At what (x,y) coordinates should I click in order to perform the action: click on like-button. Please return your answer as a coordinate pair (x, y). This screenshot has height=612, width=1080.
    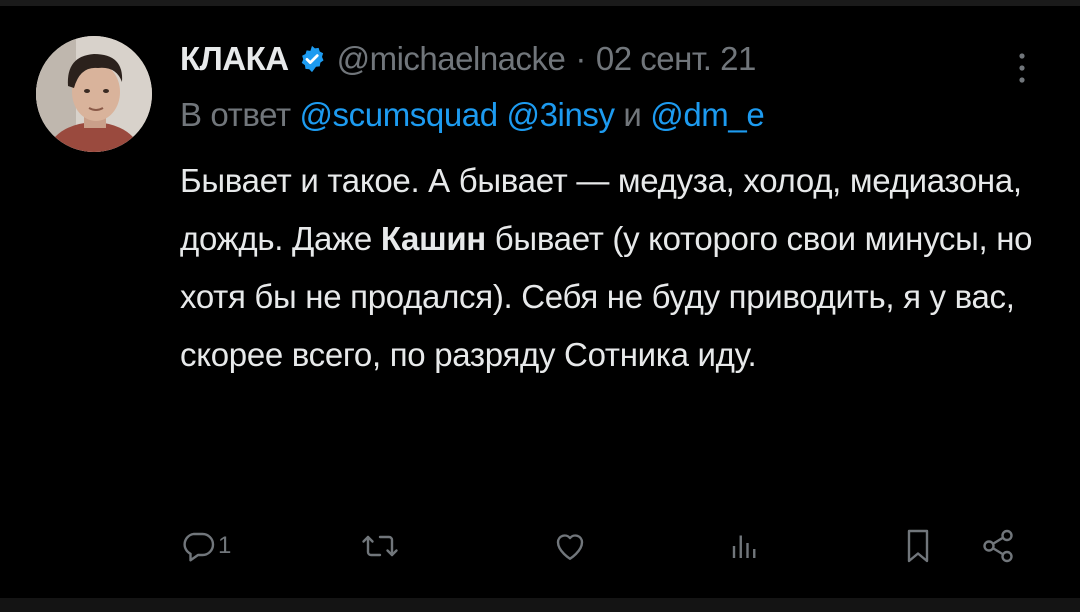
    Looking at the image, I should click on (570, 546).